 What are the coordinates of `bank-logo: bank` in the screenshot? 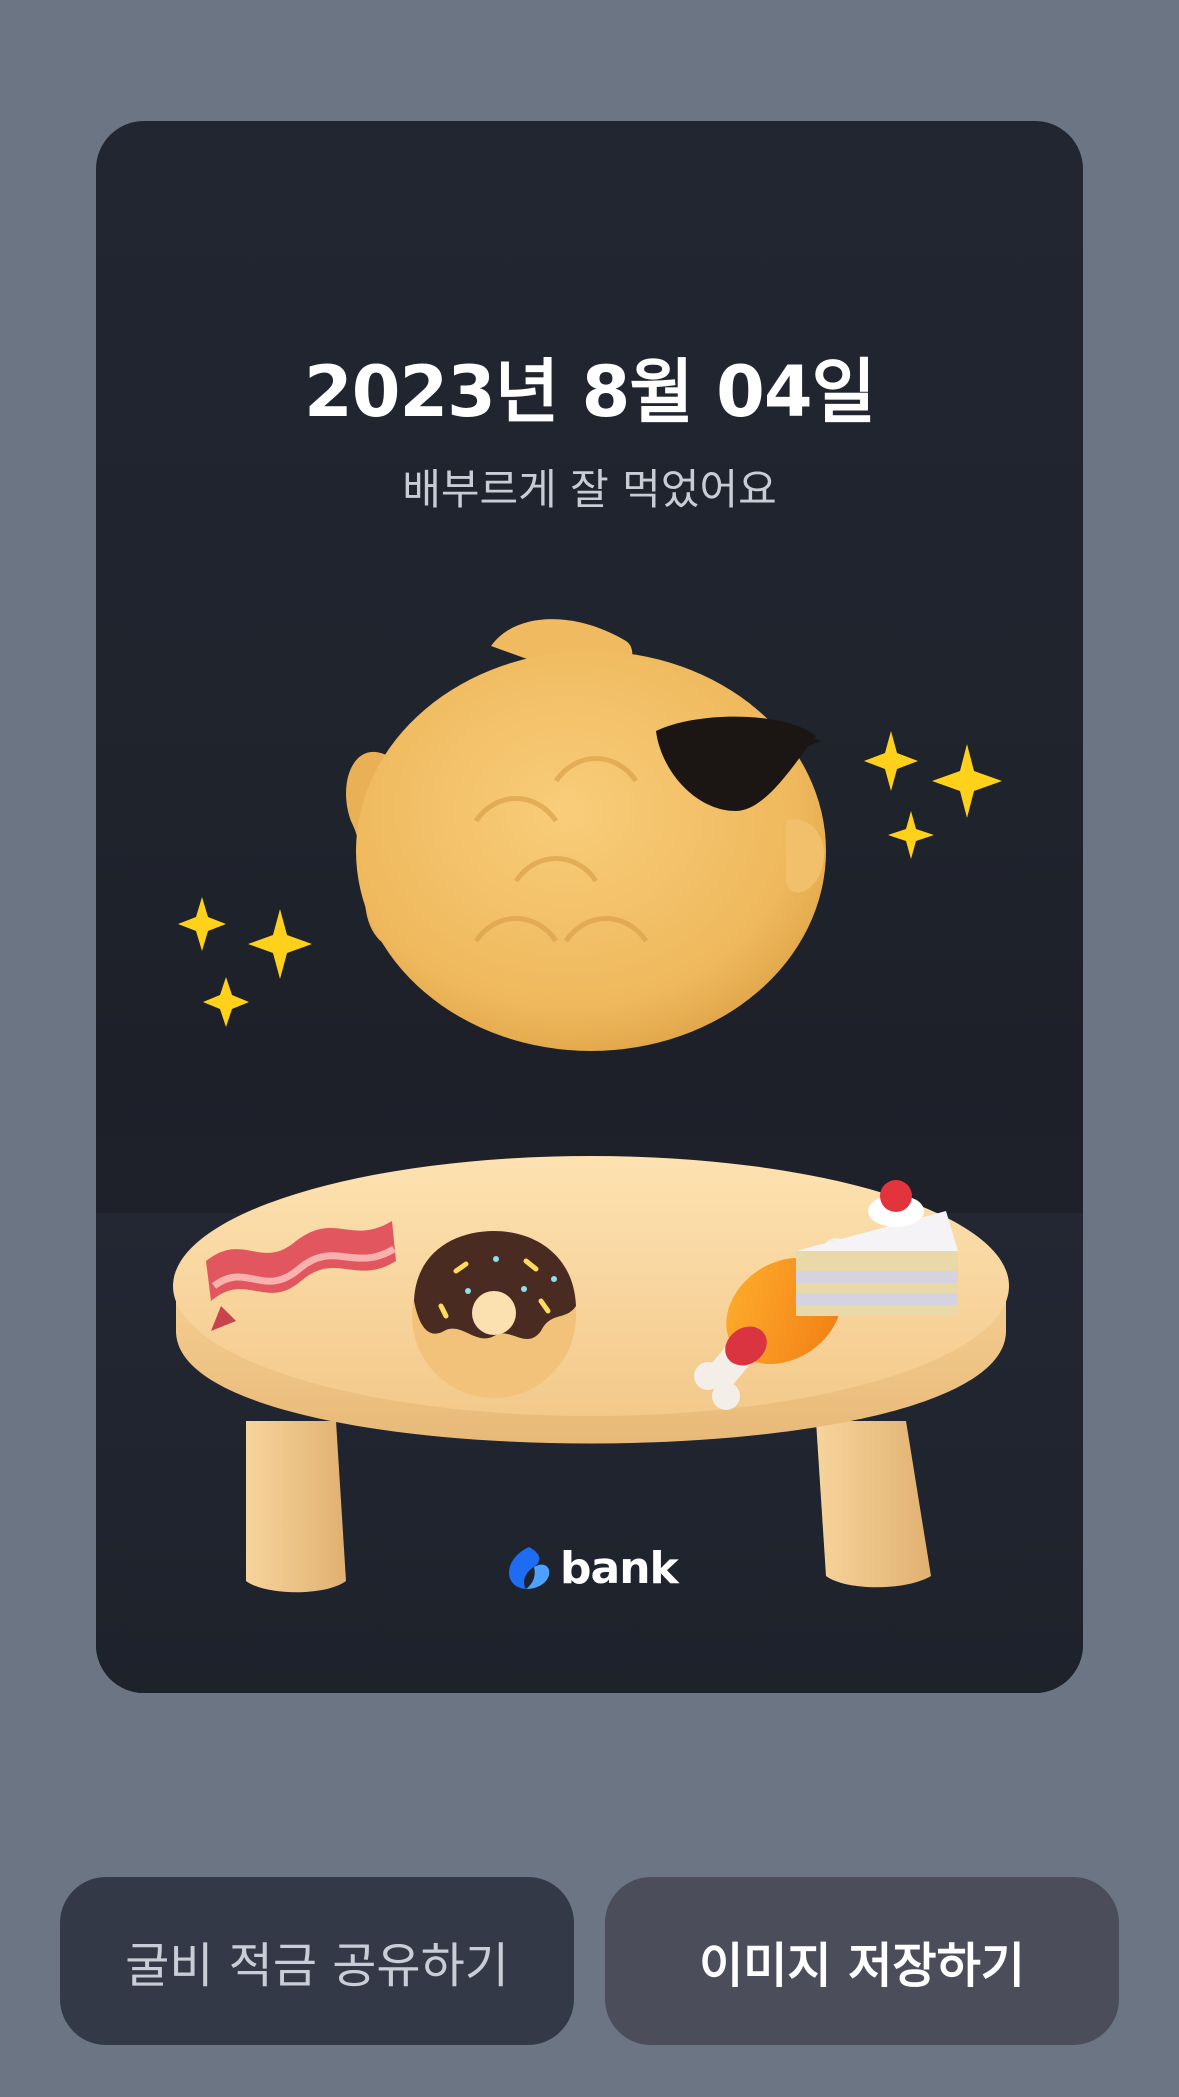 It's located at (591, 1568).